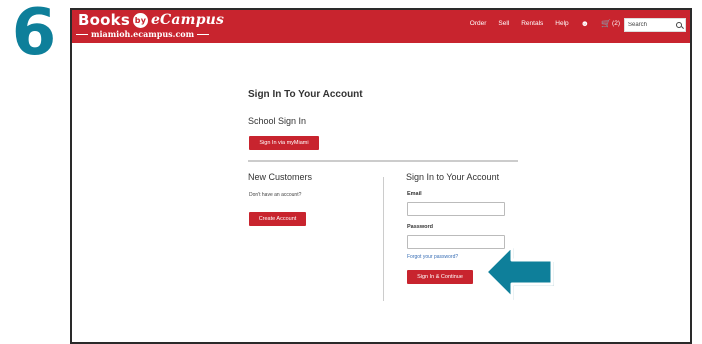 The height and width of the screenshot is (344, 702). What do you see at coordinates (503, 23) in the screenshot?
I see `nav-sell-link: Sell` at bounding box center [503, 23].